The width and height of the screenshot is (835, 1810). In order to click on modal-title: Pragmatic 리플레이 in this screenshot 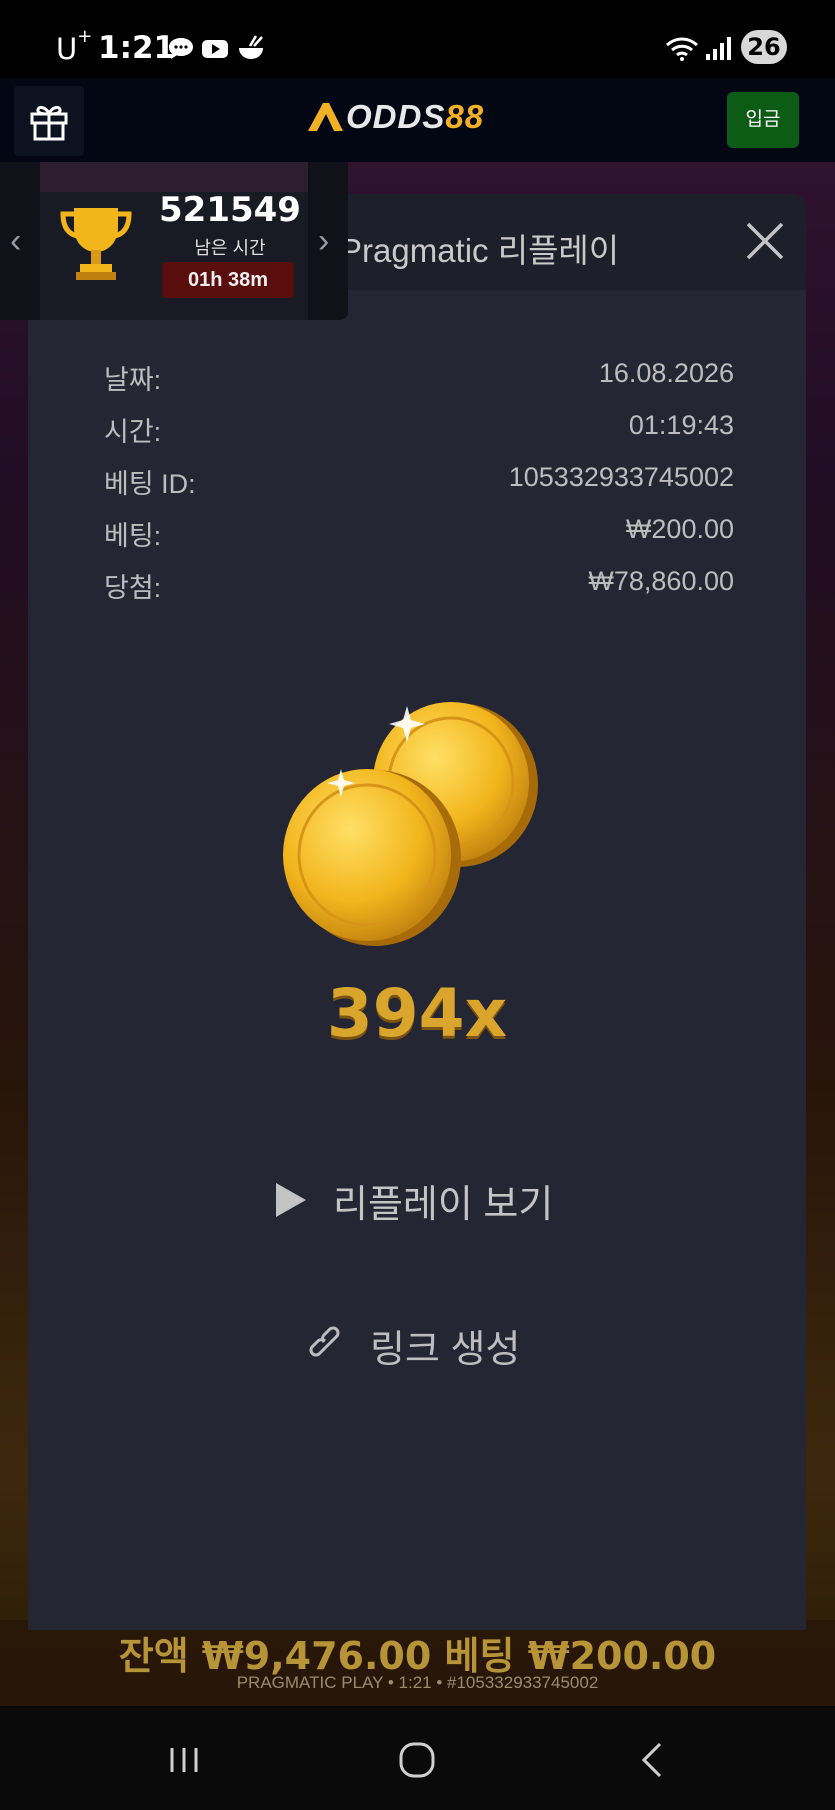, I will do `click(480, 250)`.